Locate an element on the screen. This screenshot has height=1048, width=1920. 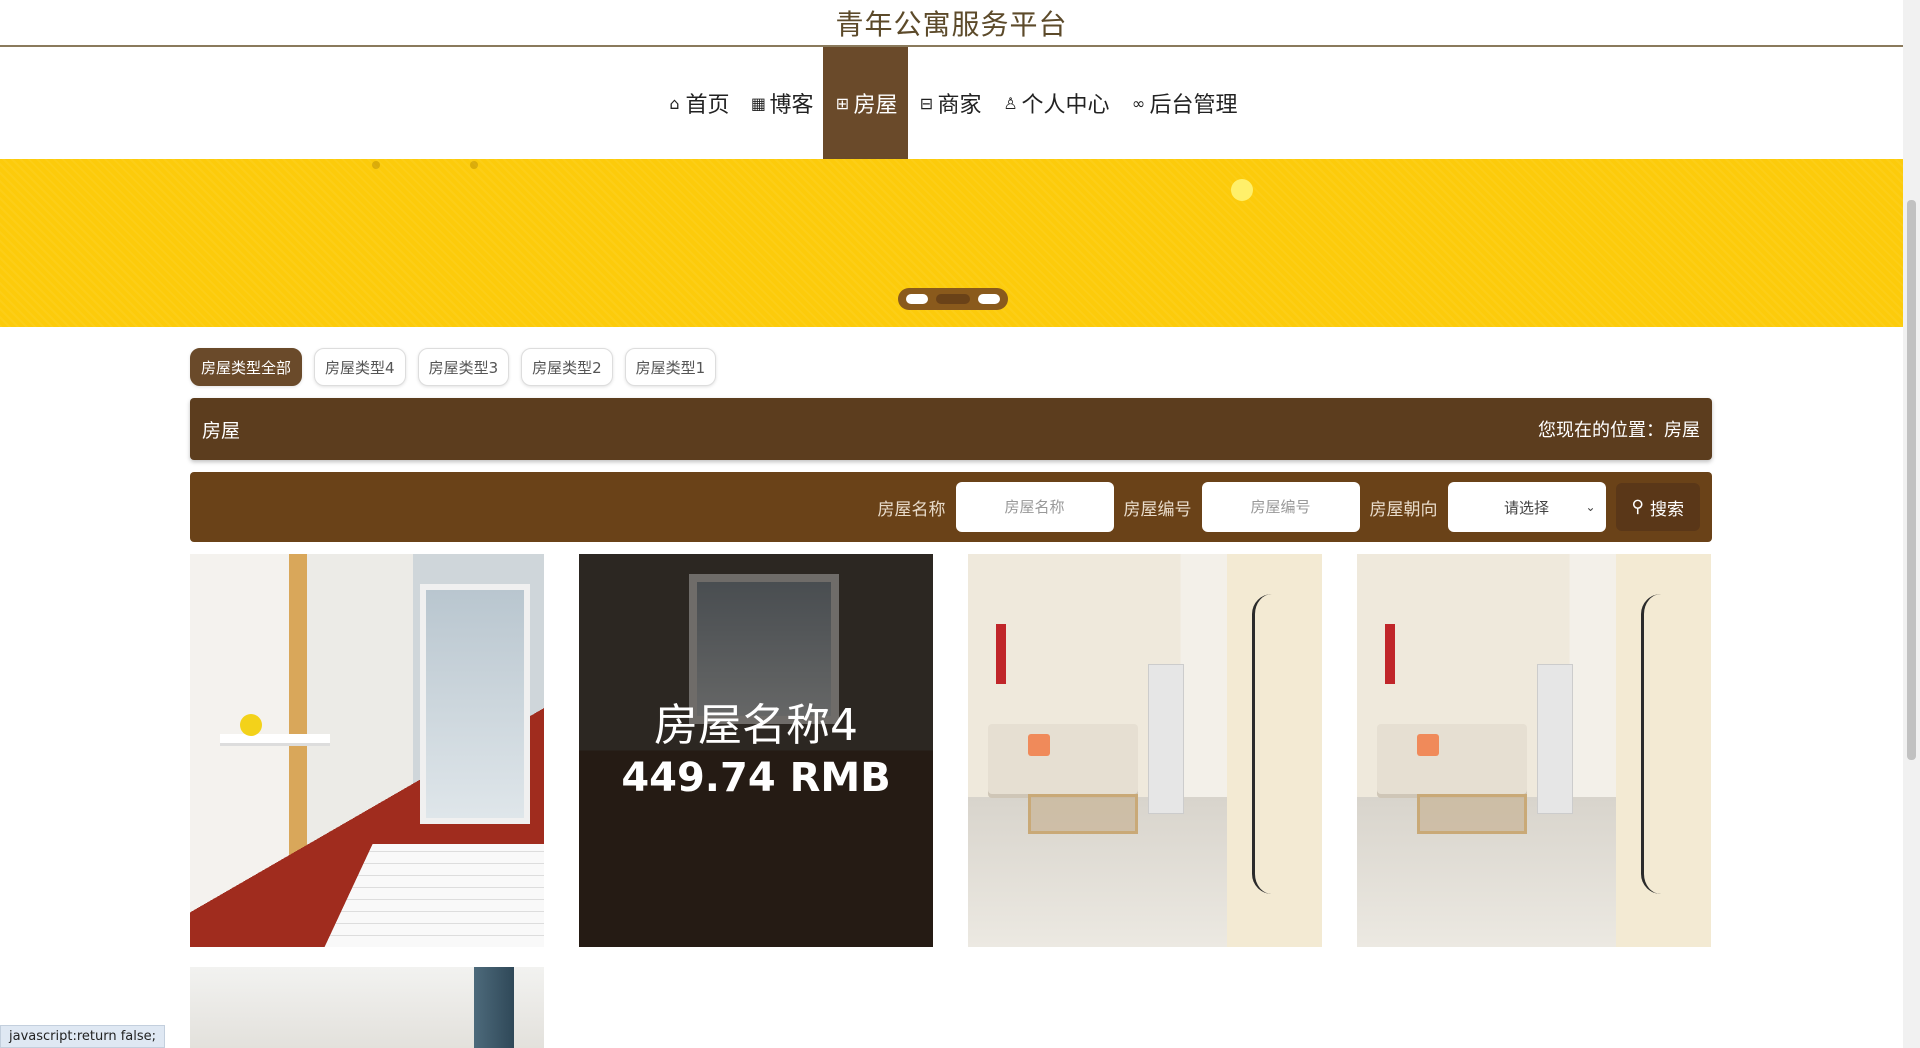
nav-item-merchant: ⊟ 商家 is located at coordinates (950, 103).